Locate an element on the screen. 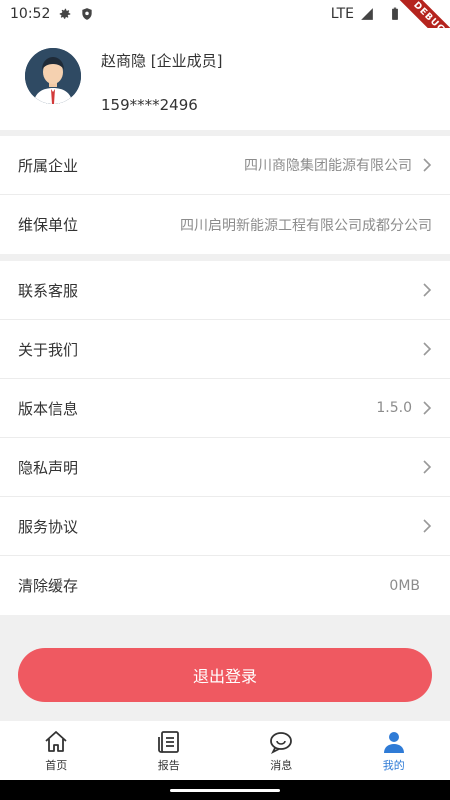 The height and width of the screenshot is (800, 450). message-icon is located at coordinates (281, 742).